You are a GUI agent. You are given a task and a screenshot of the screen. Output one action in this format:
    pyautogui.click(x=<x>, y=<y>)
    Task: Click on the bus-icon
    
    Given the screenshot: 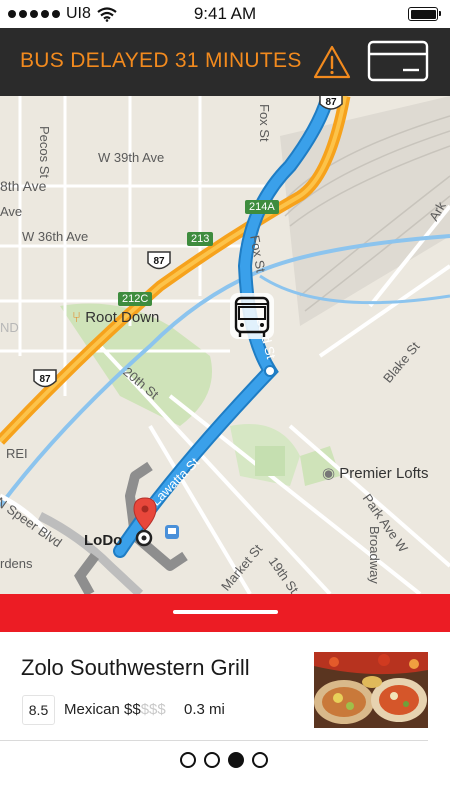 What is the action you would take?
    pyautogui.click(x=252, y=316)
    